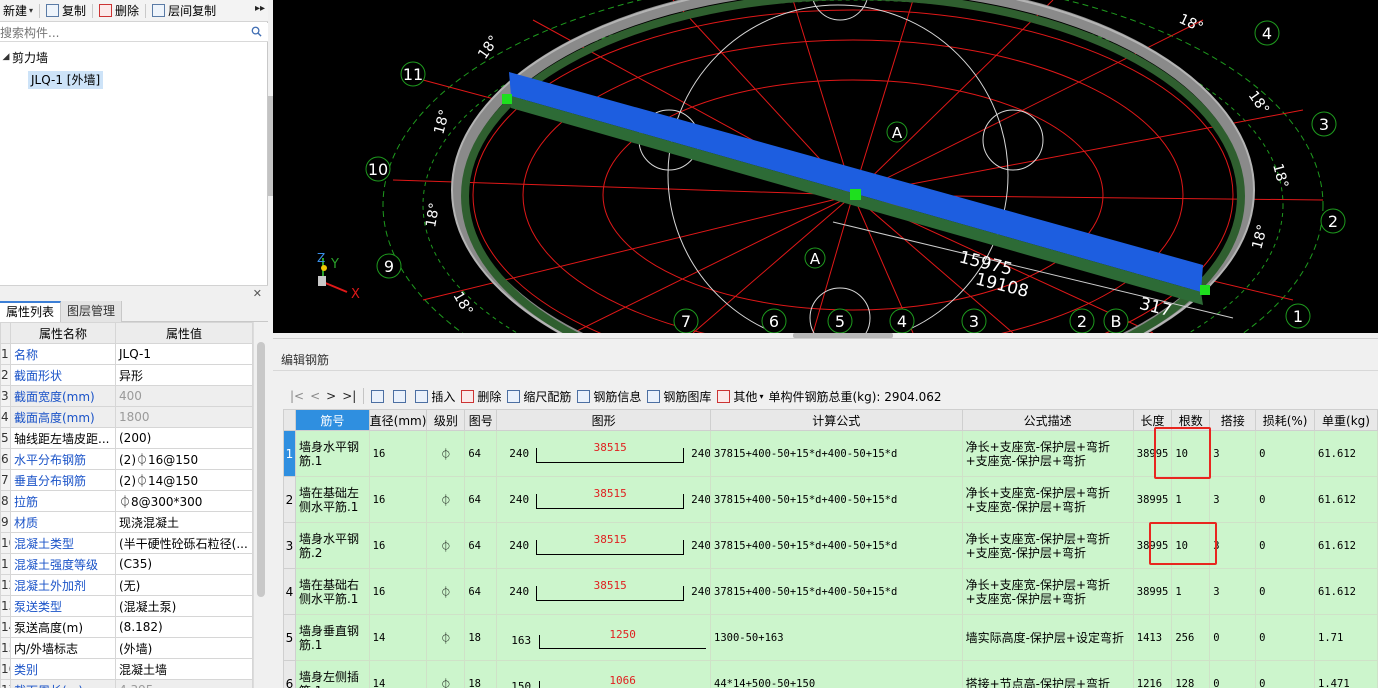  Describe the element at coordinates (6, 57) in the screenshot. I see `collapse-triangle-icon: ◢` at that location.